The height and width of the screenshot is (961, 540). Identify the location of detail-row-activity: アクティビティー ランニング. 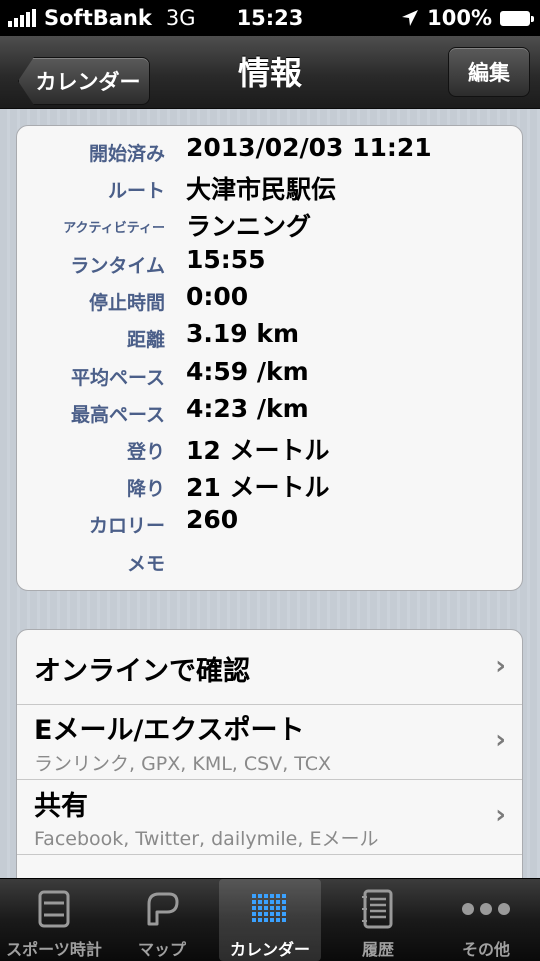
(269, 223).